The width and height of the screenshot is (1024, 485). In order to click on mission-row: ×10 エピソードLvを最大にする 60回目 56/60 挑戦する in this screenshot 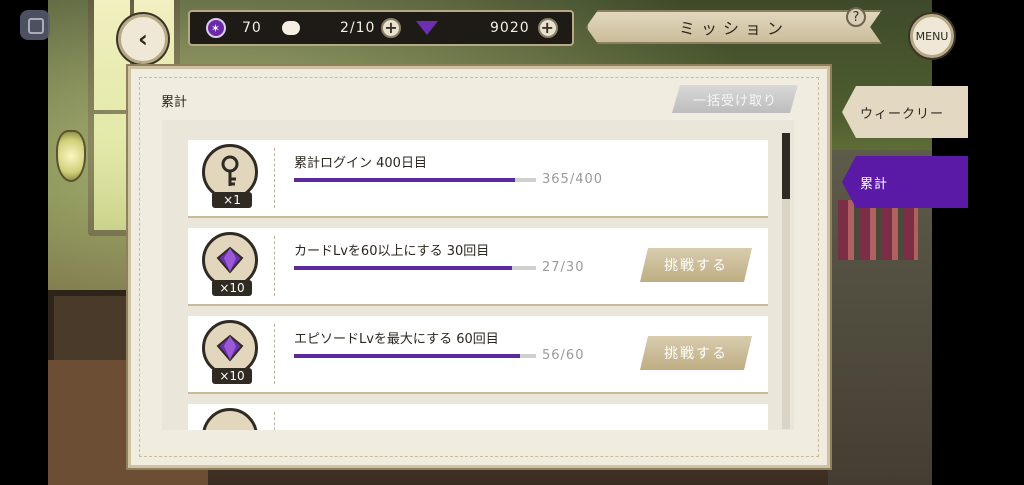, I will do `click(478, 355)`.